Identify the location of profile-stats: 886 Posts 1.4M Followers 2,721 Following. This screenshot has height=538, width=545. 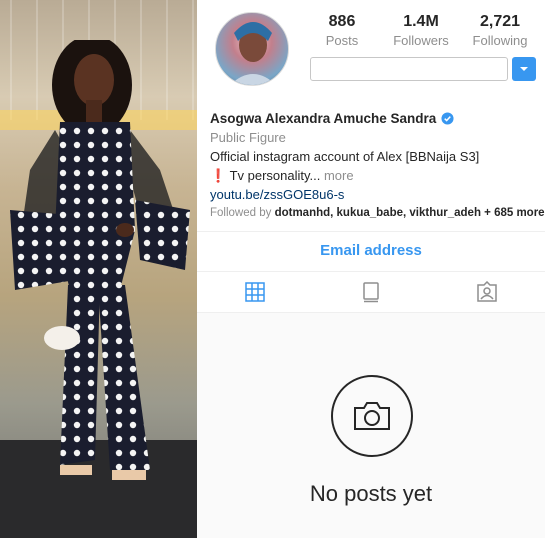
(421, 32).